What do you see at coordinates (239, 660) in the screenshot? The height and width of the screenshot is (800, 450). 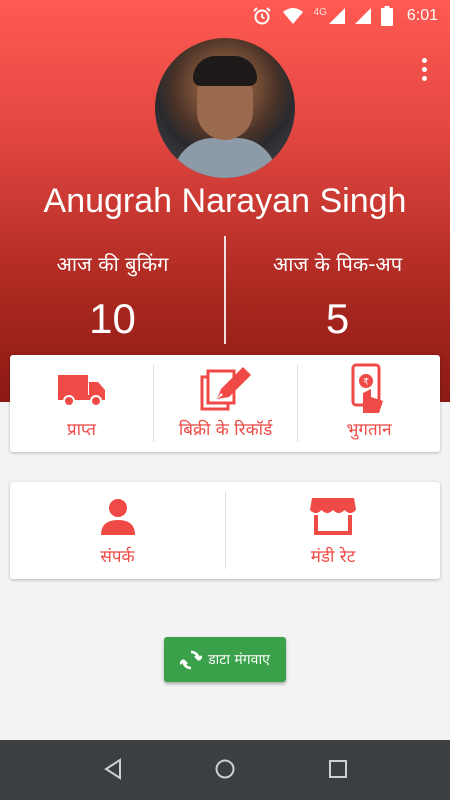 I see `fetch-data-label: डाटा मंगवाए` at bounding box center [239, 660].